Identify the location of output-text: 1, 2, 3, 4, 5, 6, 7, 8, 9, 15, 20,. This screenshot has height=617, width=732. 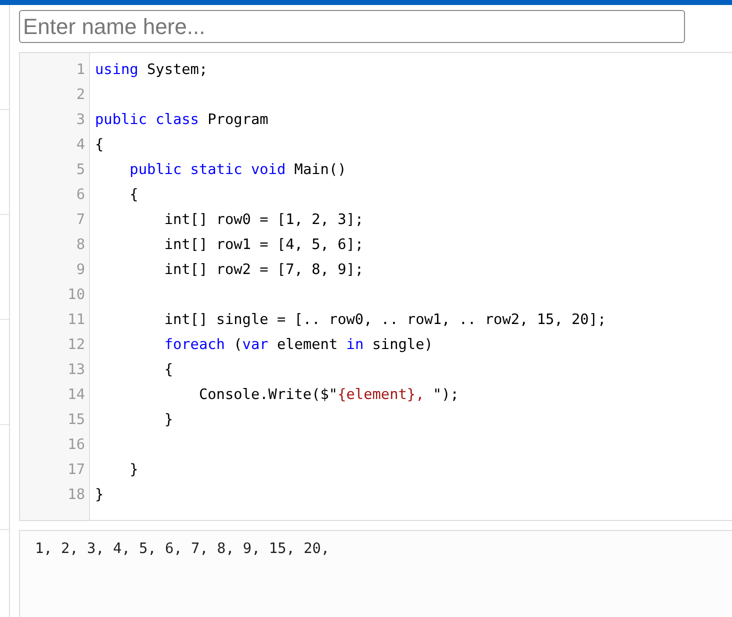
(182, 549).